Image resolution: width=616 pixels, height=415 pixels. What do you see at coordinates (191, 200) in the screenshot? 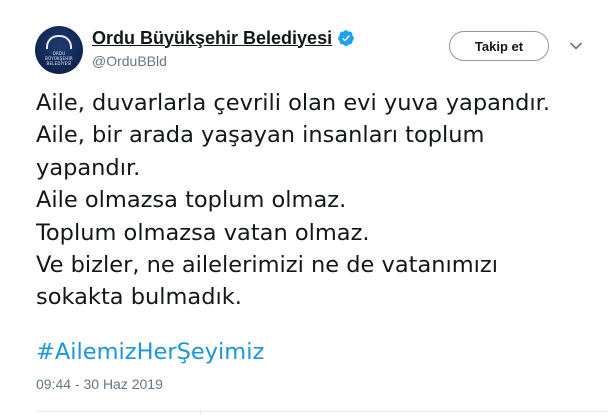
I see `tweet-text-line: Aile olmazsa toplum olmaz.` at bounding box center [191, 200].